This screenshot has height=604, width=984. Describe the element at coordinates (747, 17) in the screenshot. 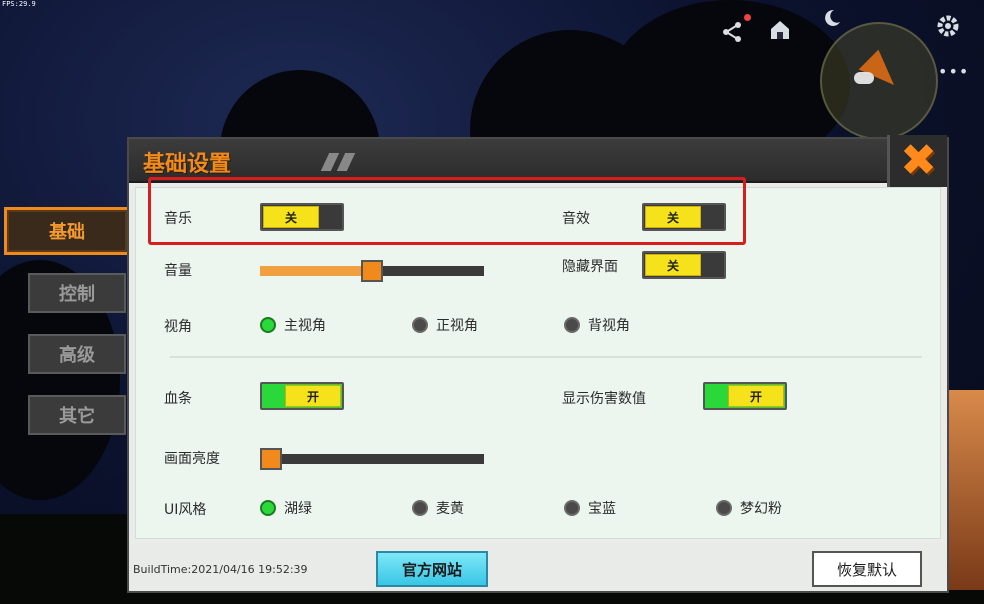

I see `notification-dot` at that location.